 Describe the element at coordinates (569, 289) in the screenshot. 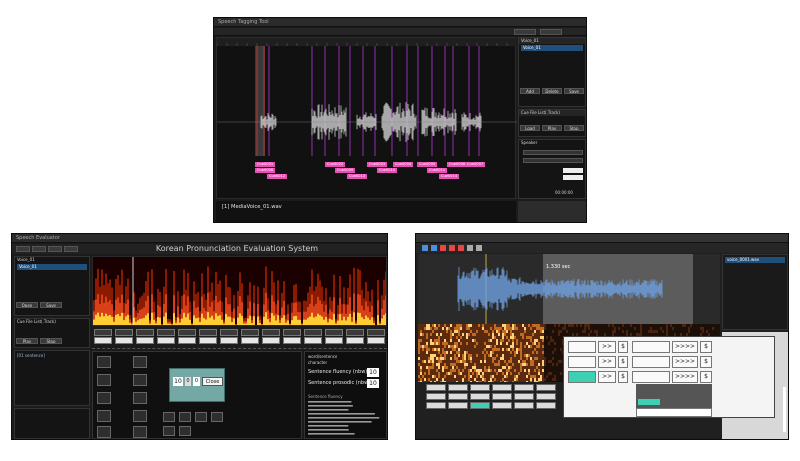

I see `waveform` at that location.